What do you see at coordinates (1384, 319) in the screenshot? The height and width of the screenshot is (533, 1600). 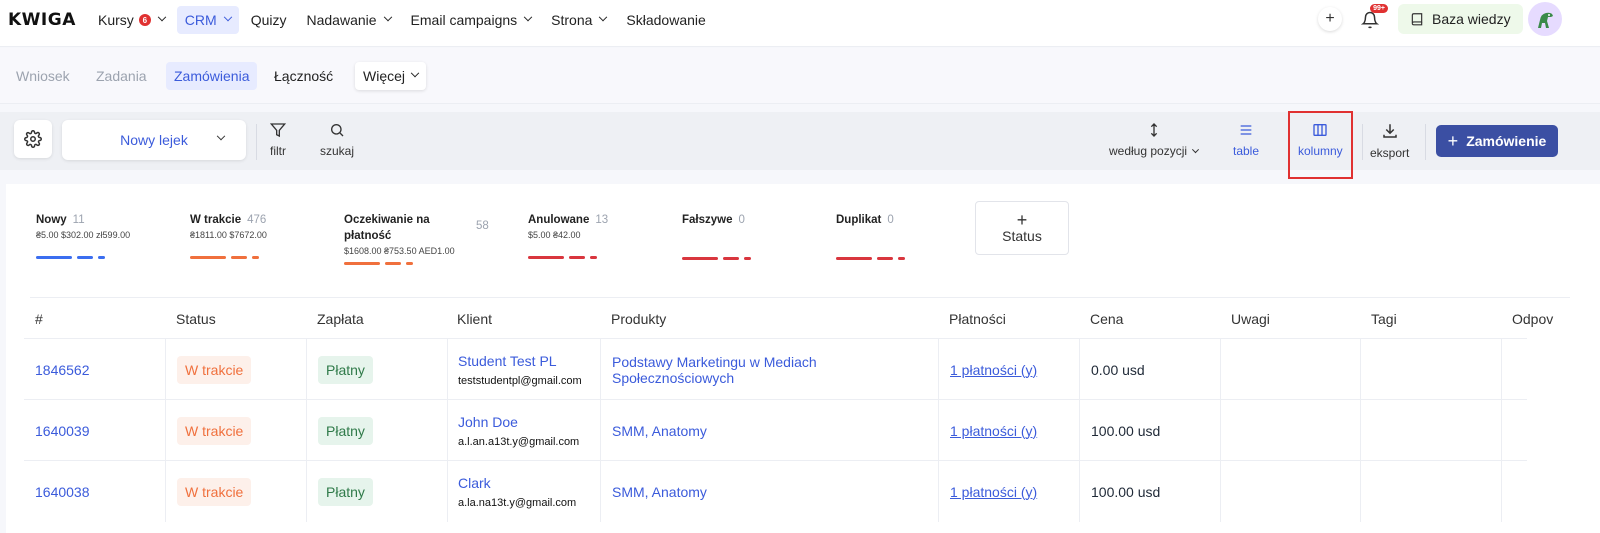 I see `column-header: Tagi` at bounding box center [1384, 319].